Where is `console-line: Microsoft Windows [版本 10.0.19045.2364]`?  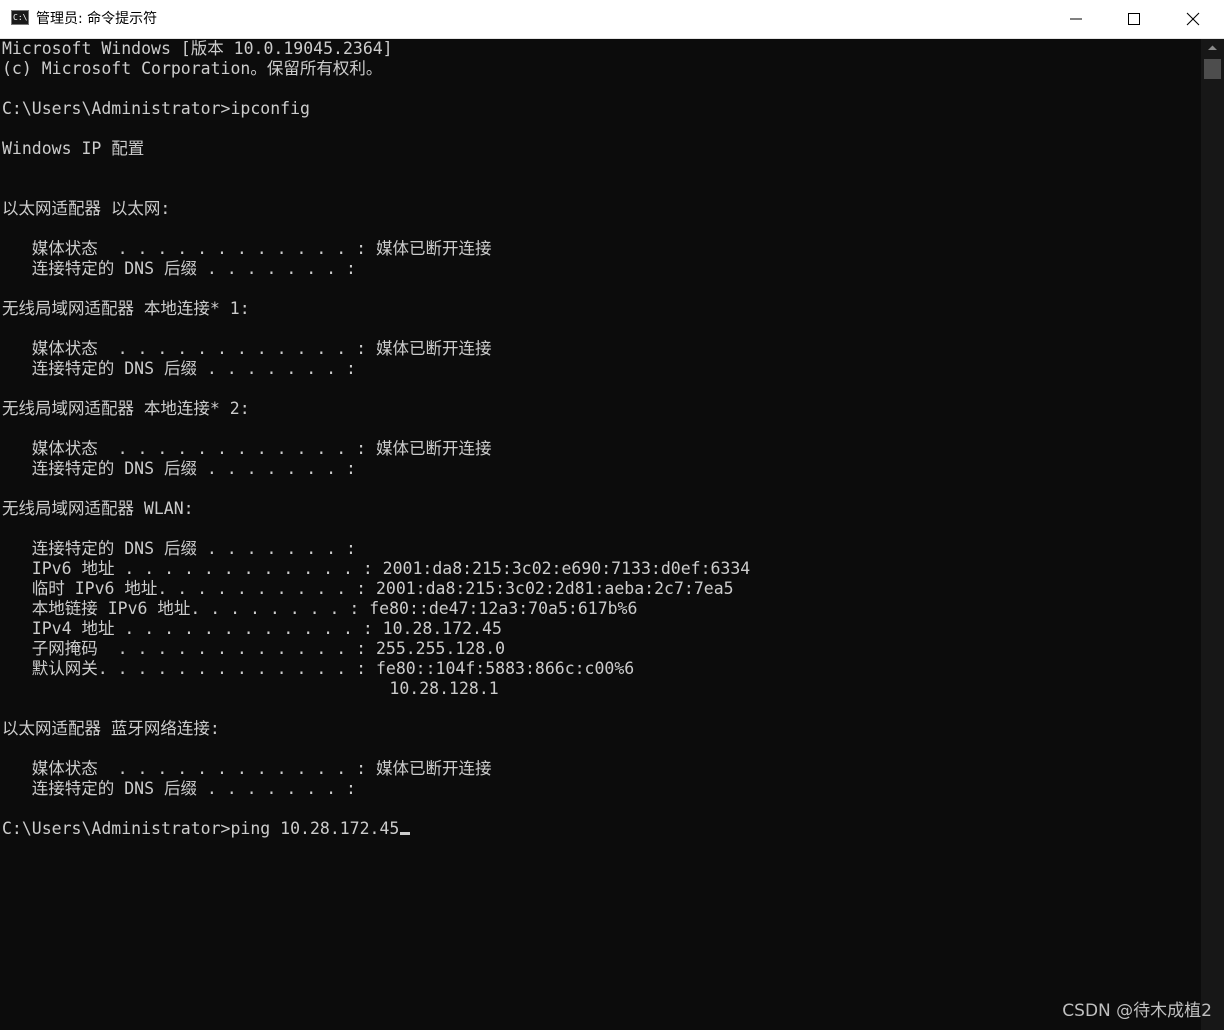 console-line: Microsoft Windows [版本 10.0.19045.2364] is located at coordinates (197, 48).